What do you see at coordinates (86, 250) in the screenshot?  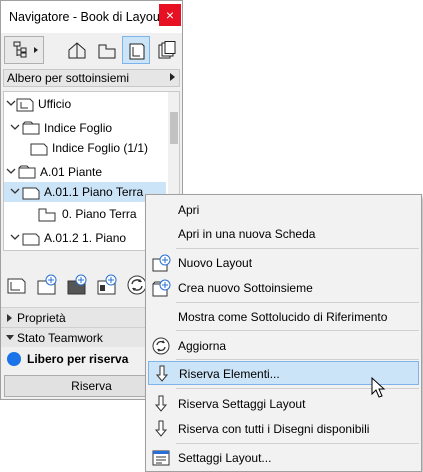 I see `horizontal-scrollbar` at bounding box center [86, 250].